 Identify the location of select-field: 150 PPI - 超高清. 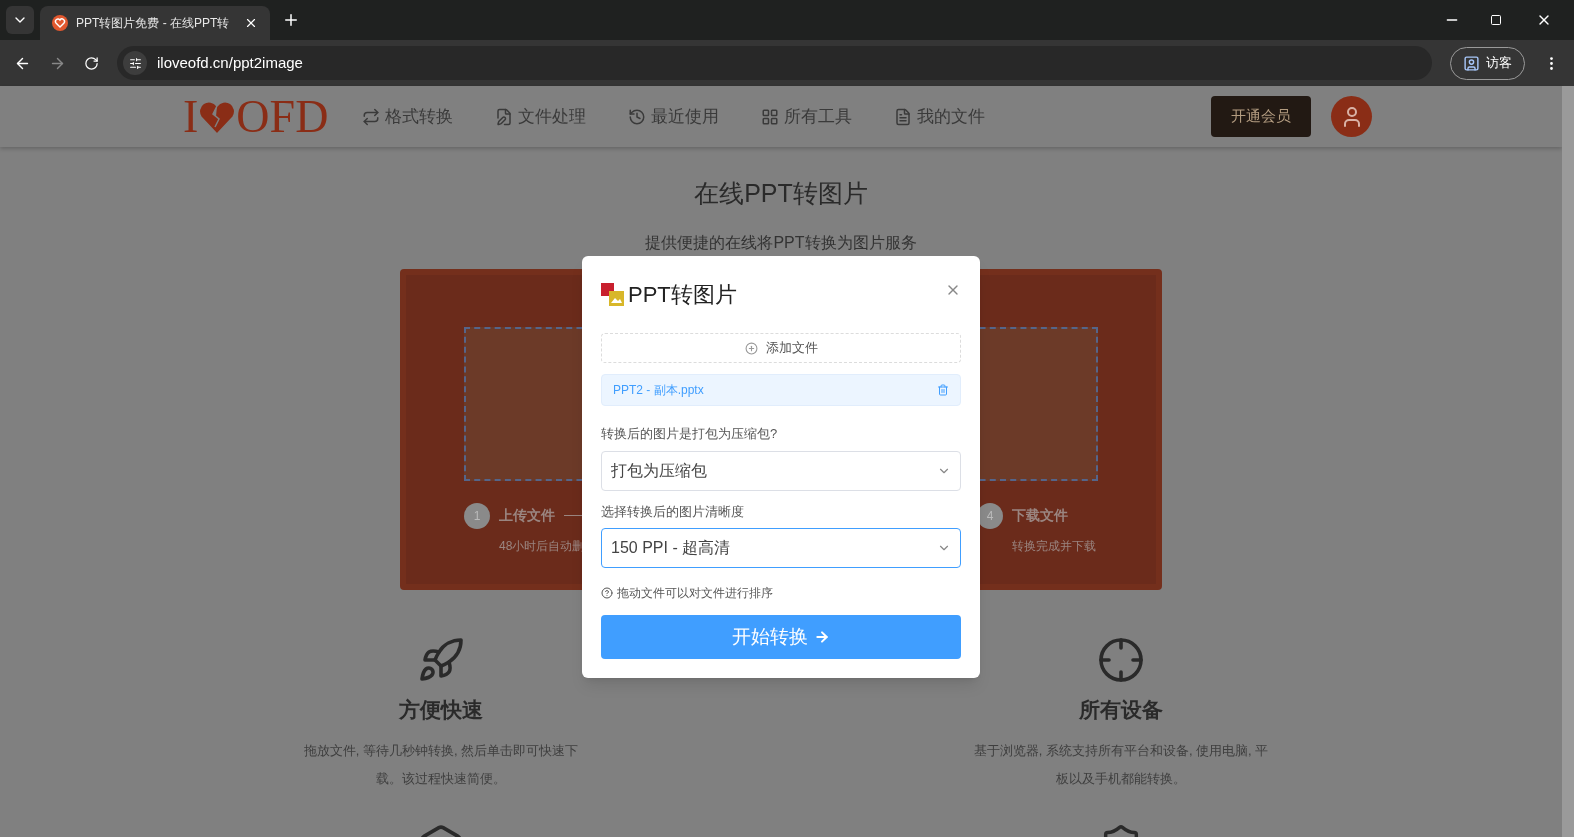
(781, 548).